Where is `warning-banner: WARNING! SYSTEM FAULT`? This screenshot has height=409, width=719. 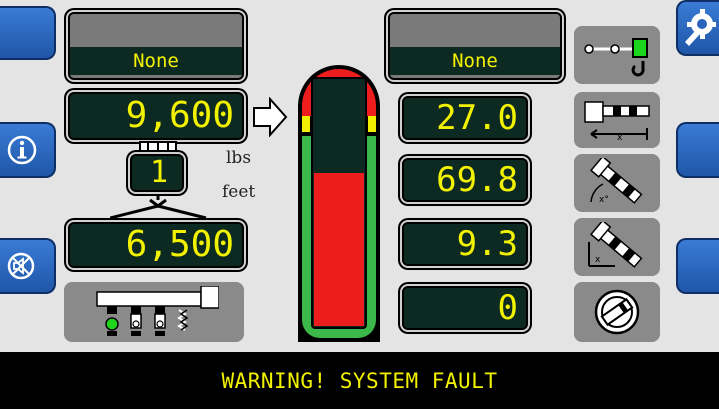
warning-banner: WARNING! SYSTEM FAULT is located at coordinates (359, 380).